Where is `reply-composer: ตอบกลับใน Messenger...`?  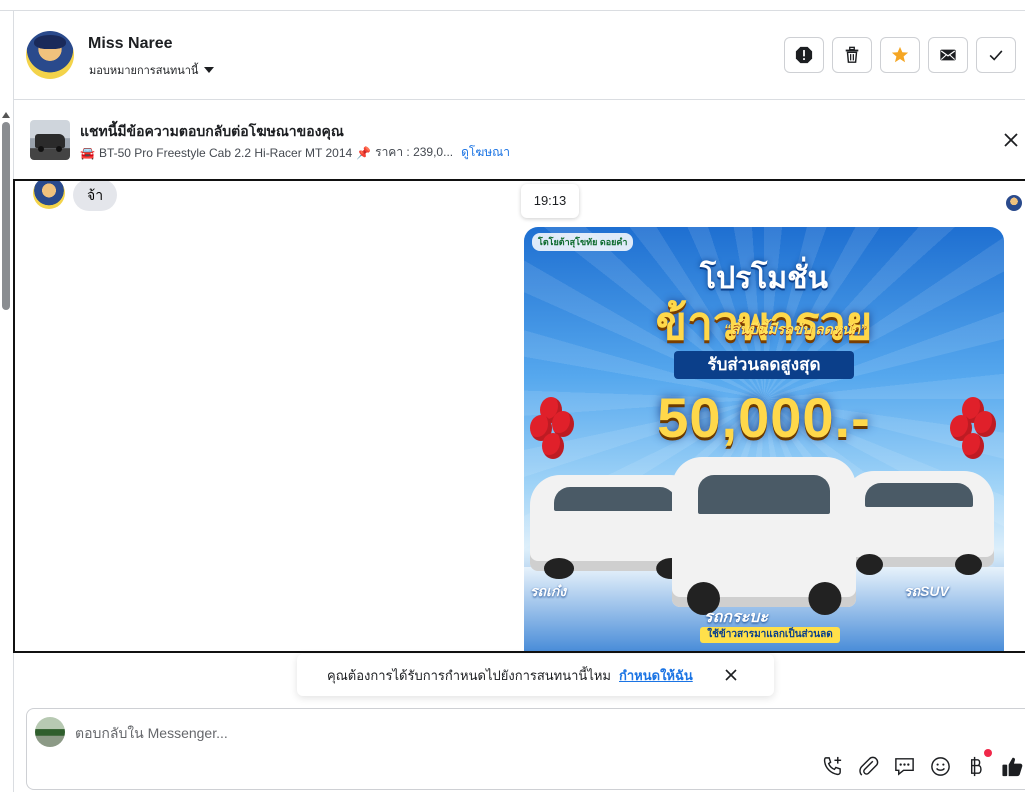
reply-composer: ตอบกลับใน Messenger... is located at coordinates (525, 749).